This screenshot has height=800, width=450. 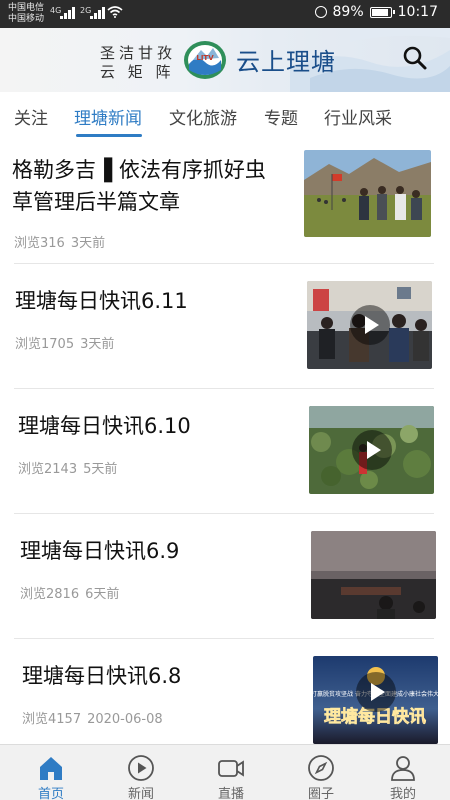 What do you see at coordinates (51, 768) in the screenshot?
I see `home-icon` at bounding box center [51, 768].